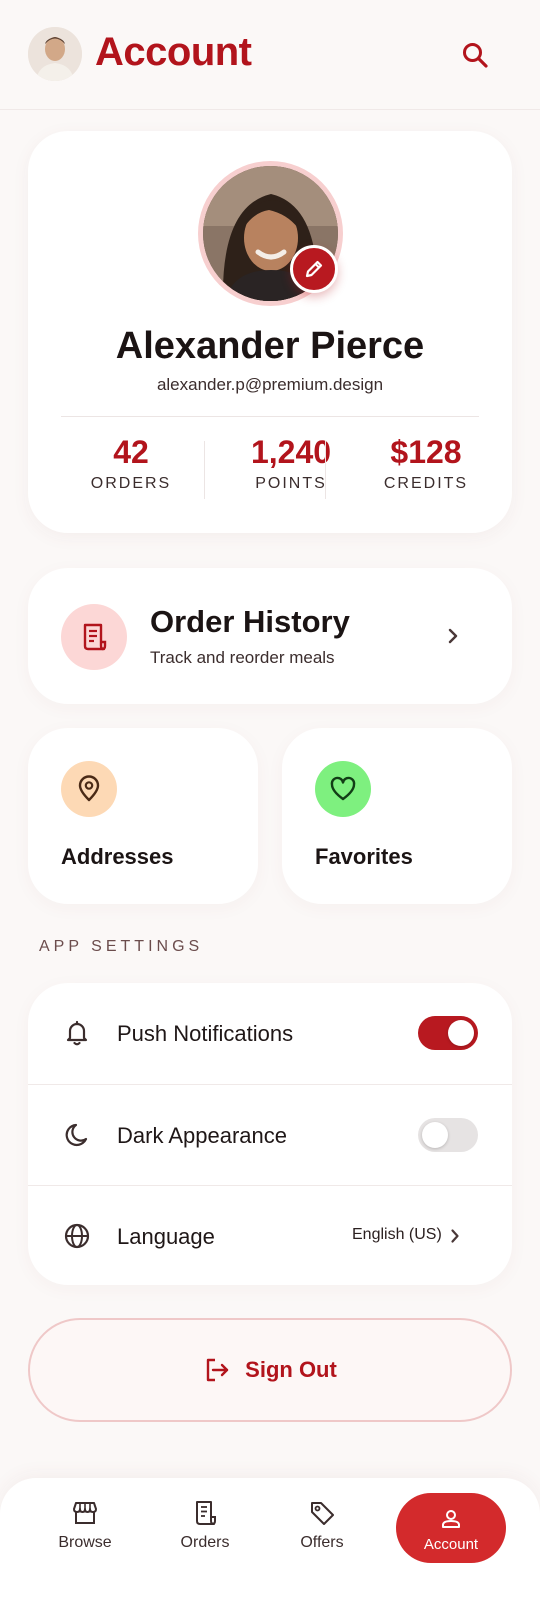 This screenshot has height=1600, width=540. Describe the element at coordinates (426, 483) in the screenshot. I see `stat-label: CREDITS` at that location.